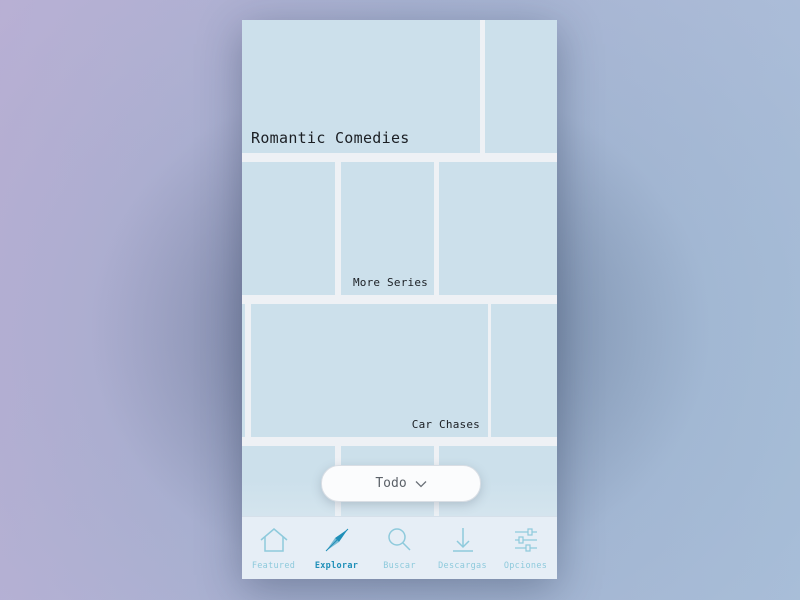 This screenshot has width=800, height=600. I want to click on compass-icon, so click(336, 540).